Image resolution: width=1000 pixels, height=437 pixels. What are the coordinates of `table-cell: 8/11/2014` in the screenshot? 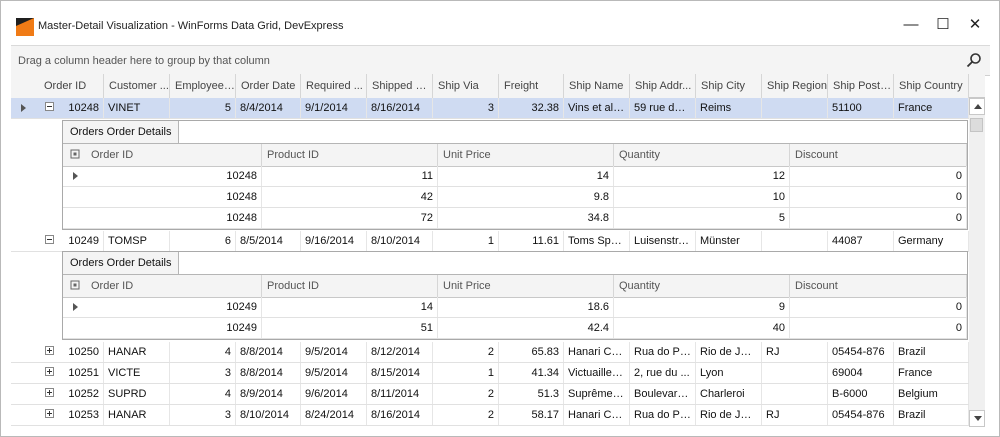 It's located at (400, 394).